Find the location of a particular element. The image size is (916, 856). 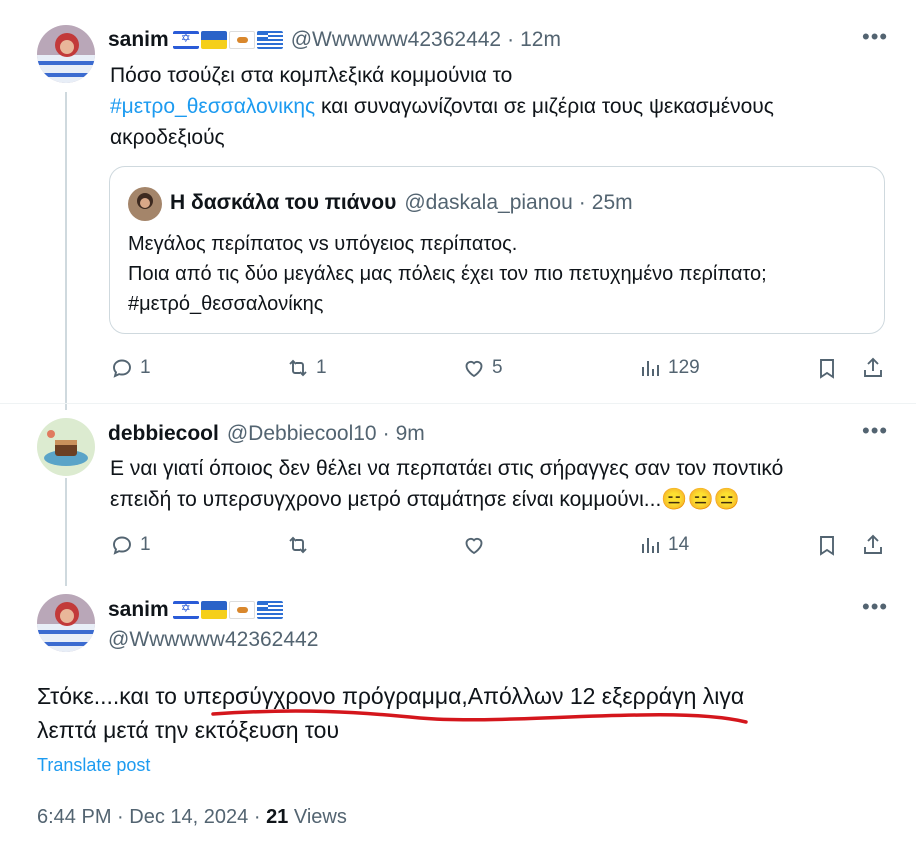

quote-time: 25m is located at coordinates (612, 203).